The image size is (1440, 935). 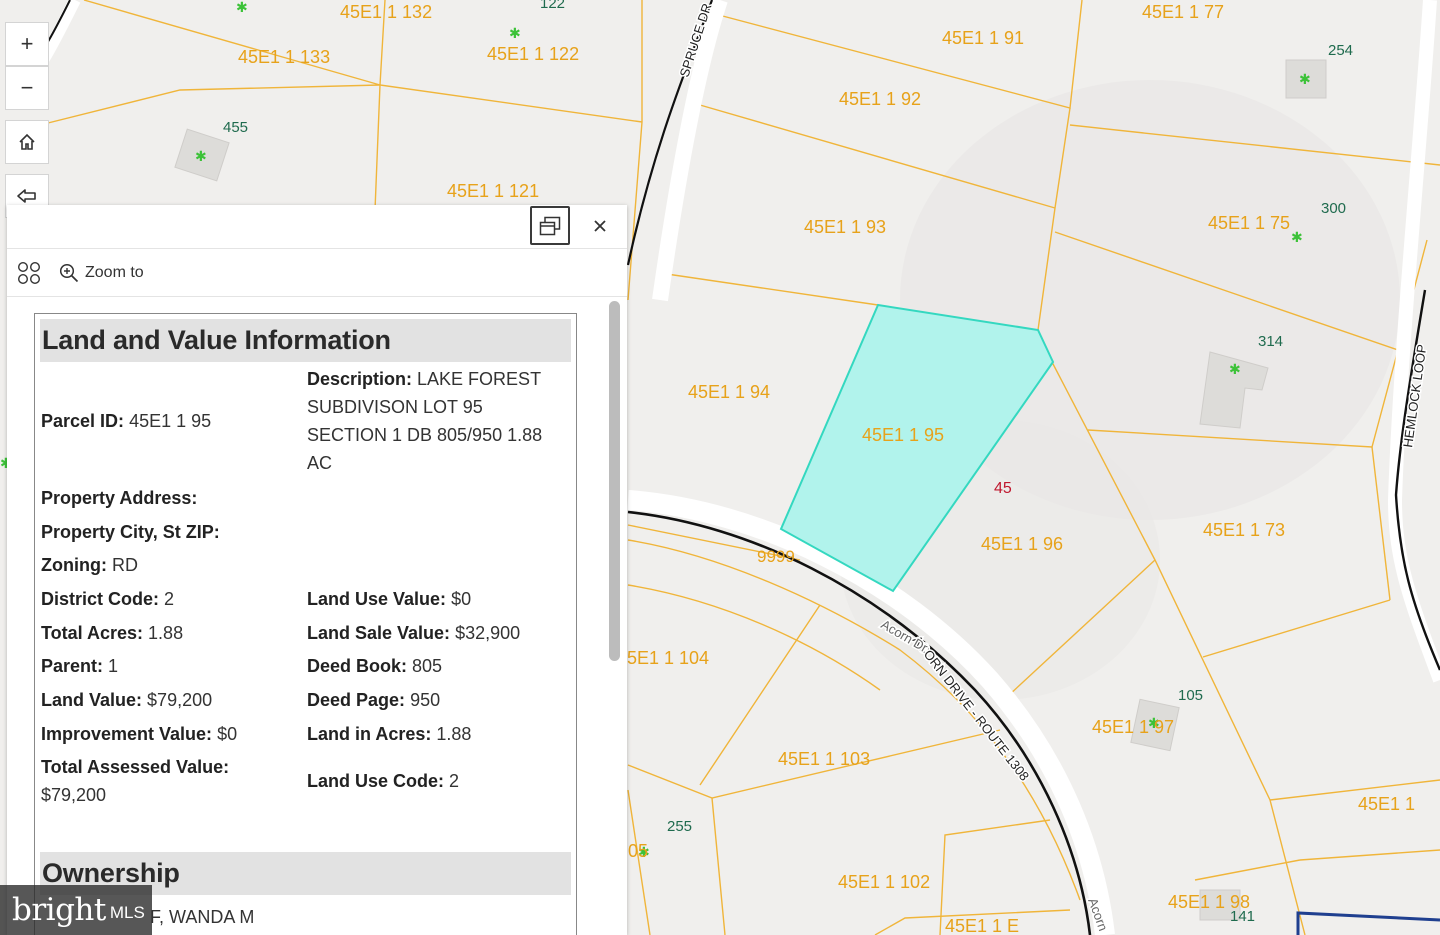 I want to click on field-land-sale-value: Land Sale Value: $32,900, so click(x=414, y=633).